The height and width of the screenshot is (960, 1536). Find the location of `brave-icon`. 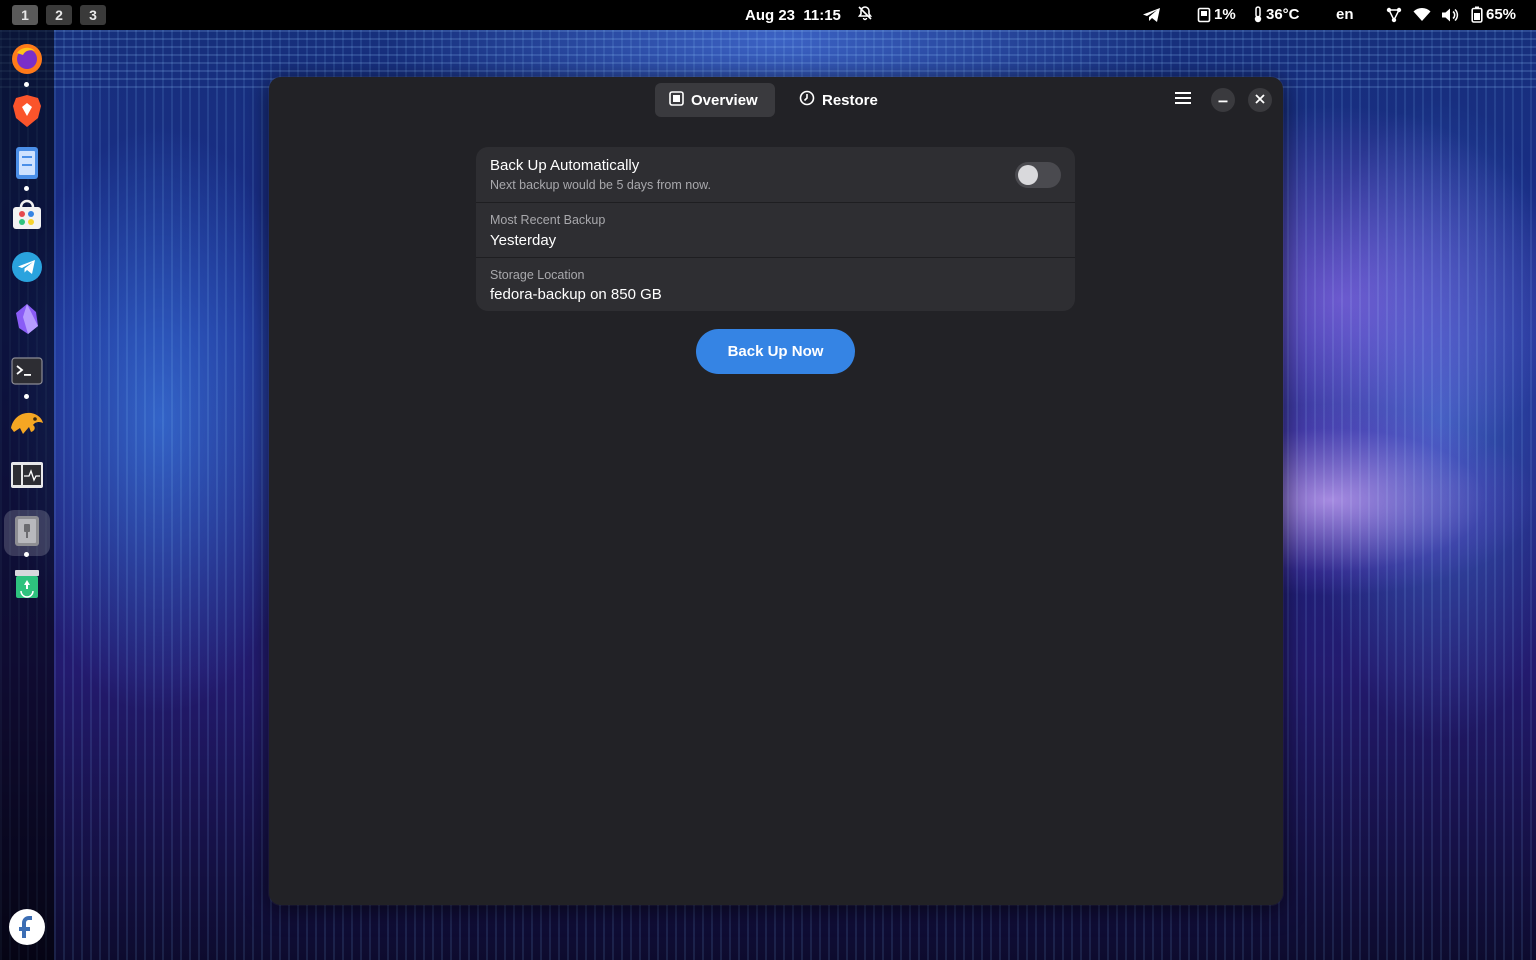

brave-icon is located at coordinates (27, 113).